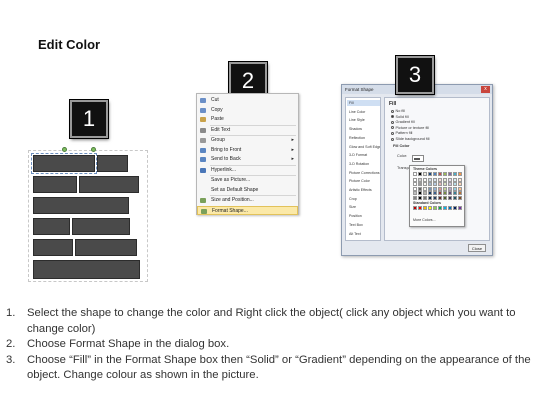 This screenshot has height=420, width=560. I want to click on dialog-nav-item: 3-D Rotation, so click(363, 164).